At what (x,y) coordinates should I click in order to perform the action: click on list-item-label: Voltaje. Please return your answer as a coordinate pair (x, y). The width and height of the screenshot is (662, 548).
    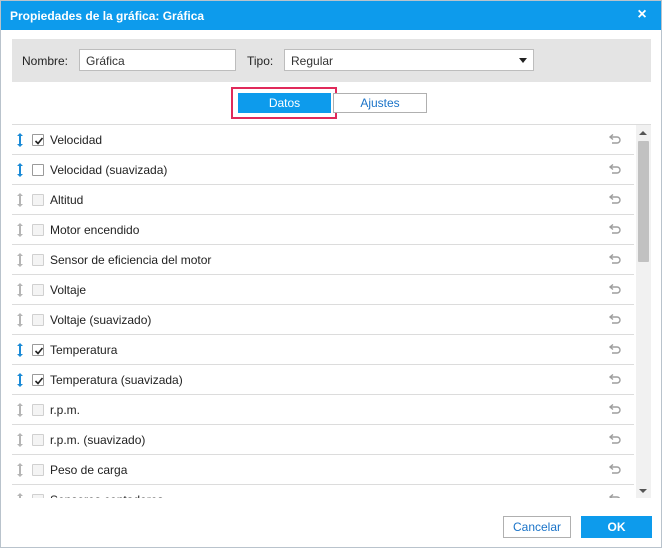
    Looking at the image, I should click on (68, 290).